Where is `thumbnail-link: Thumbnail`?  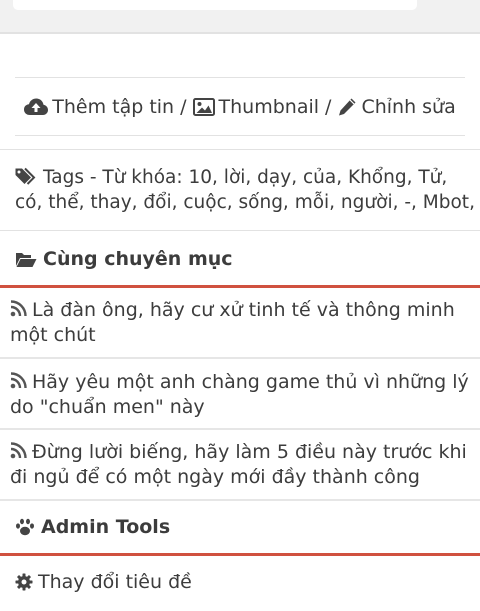
thumbnail-link: Thumbnail is located at coordinates (256, 107).